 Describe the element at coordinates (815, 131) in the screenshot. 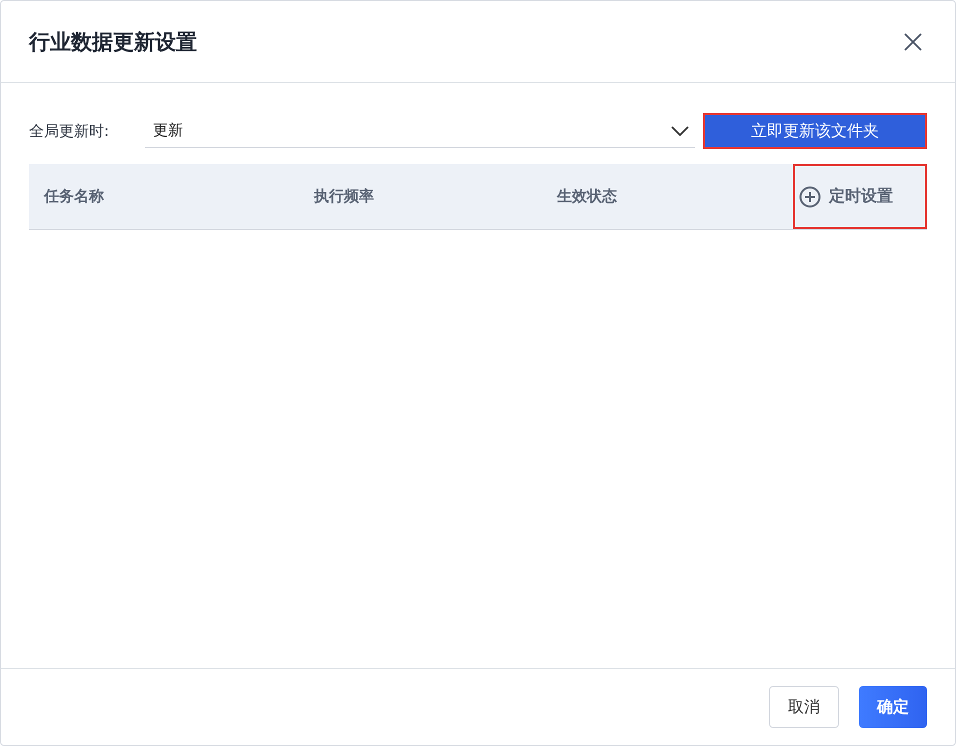

I see `update-now-button: 立即更新该文件夹` at that location.